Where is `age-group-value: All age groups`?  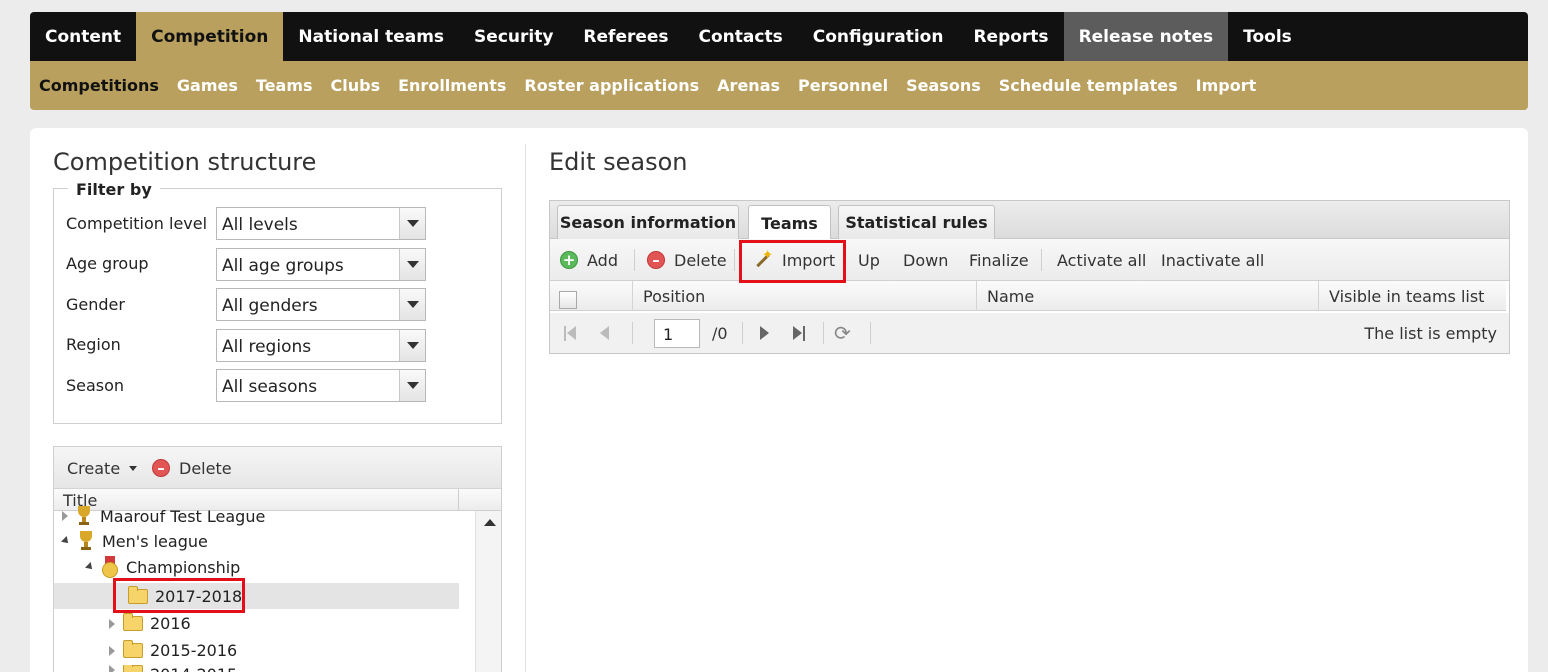
age-group-value: All age groups is located at coordinates (283, 266).